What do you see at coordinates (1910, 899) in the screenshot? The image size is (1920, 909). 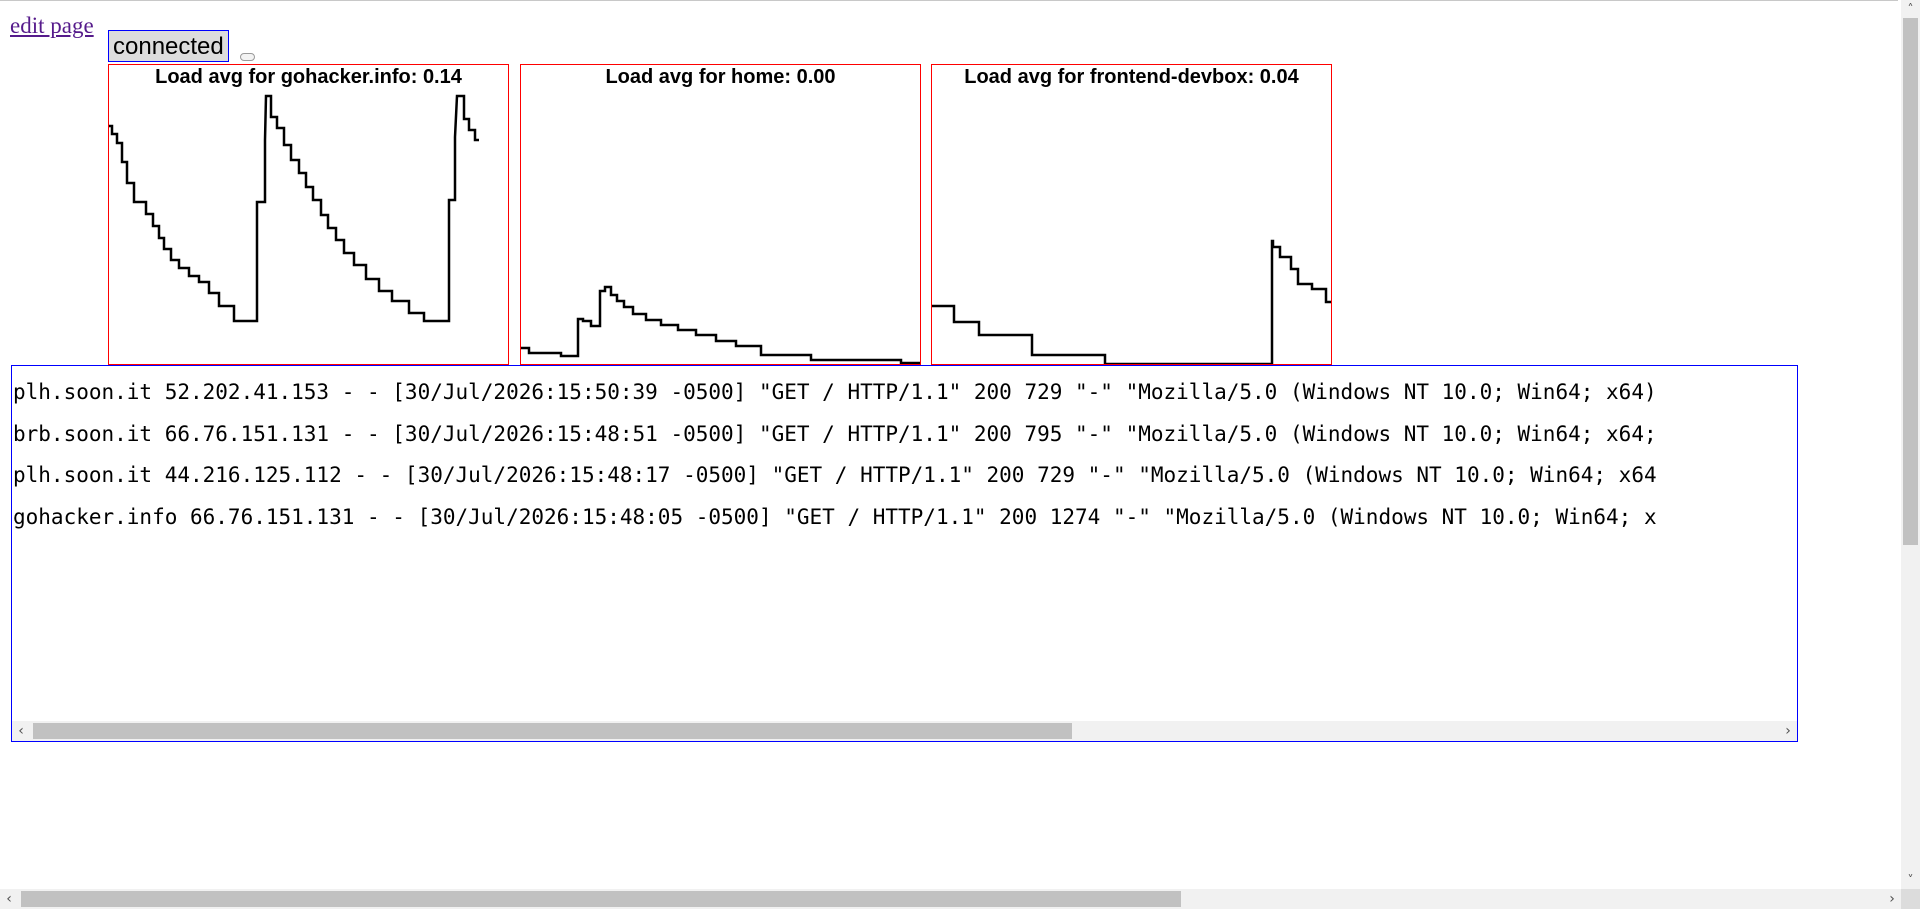 I see `scrollbar-corner` at bounding box center [1910, 899].